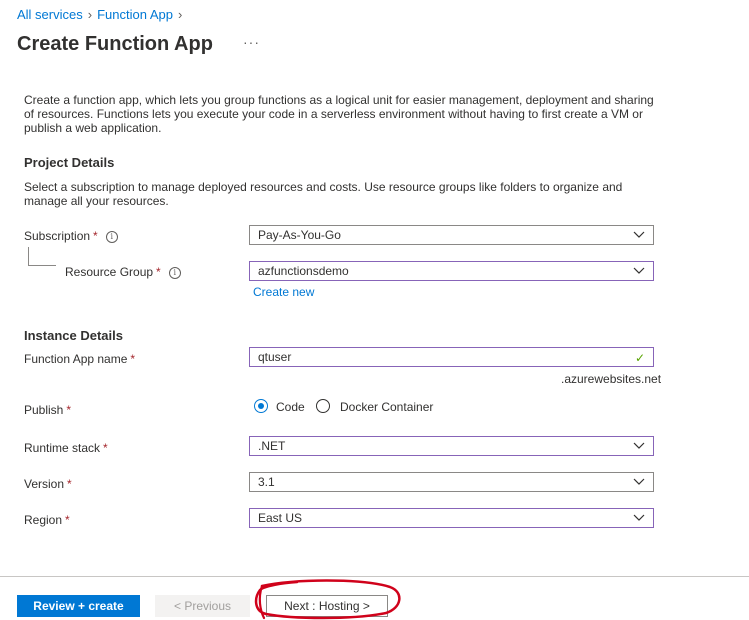 This screenshot has height=620, width=749. Describe the element at coordinates (639, 358) in the screenshot. I see `check-icon: ✓` at that location.